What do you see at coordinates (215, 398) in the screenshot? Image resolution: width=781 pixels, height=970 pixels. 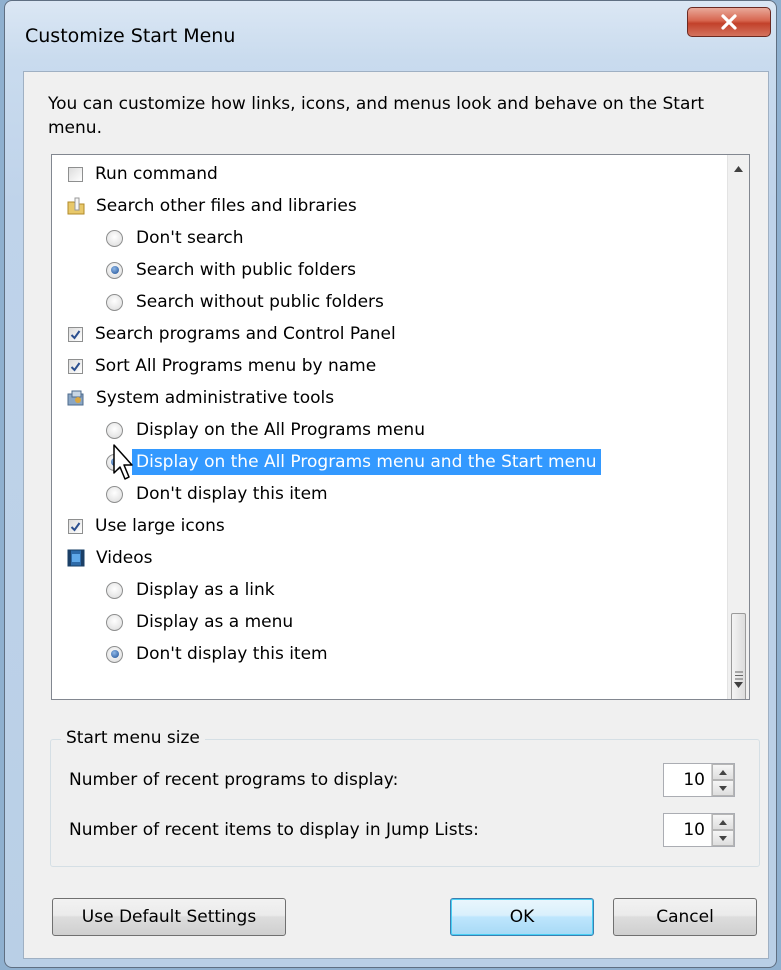 I see `sys-admin-label: System administrative tools` at bounding box center [215, 398].